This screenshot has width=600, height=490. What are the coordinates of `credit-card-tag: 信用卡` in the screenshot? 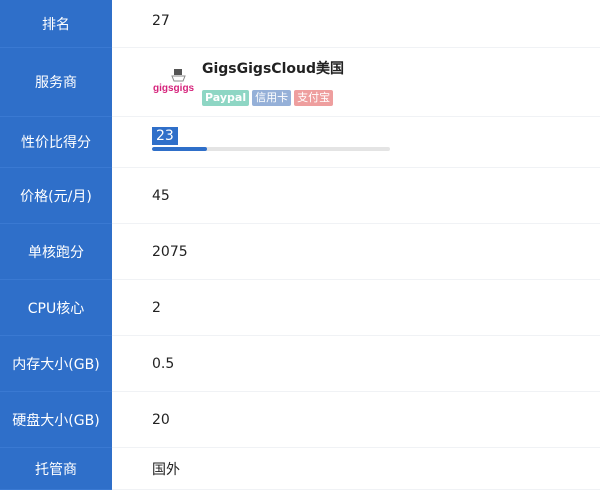 It's located at (272, 98).